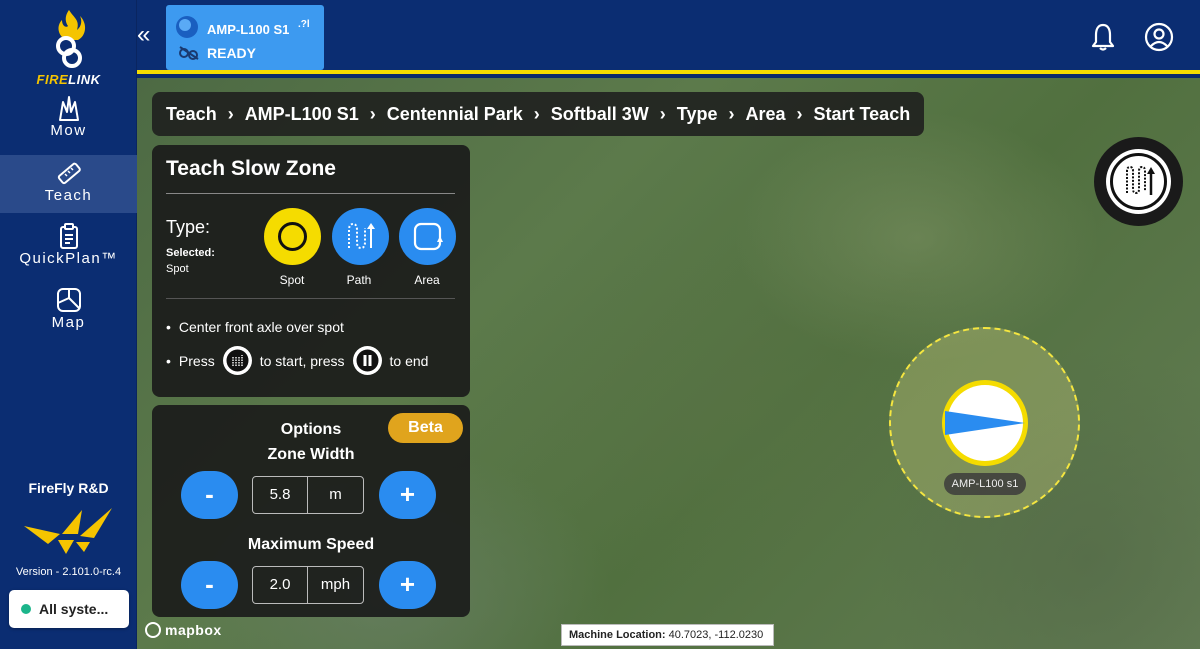 This screenshot has width=1200, height=649. Describe the element at coordinates (600, 114) in the screenshot. I see `breadcrumb-item: Softball 3W` at that location.